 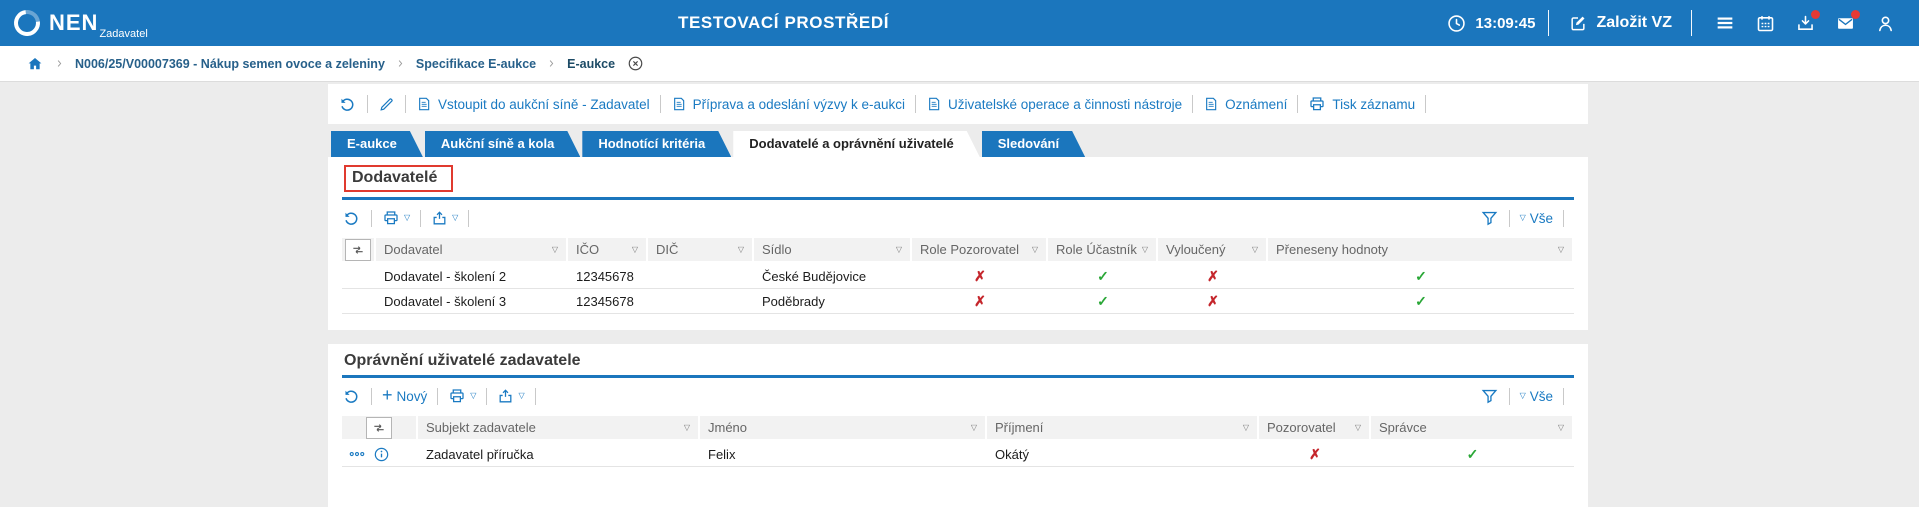 I want to click on column-header-dic: DIČ ▽, so click(x=701, y=251).